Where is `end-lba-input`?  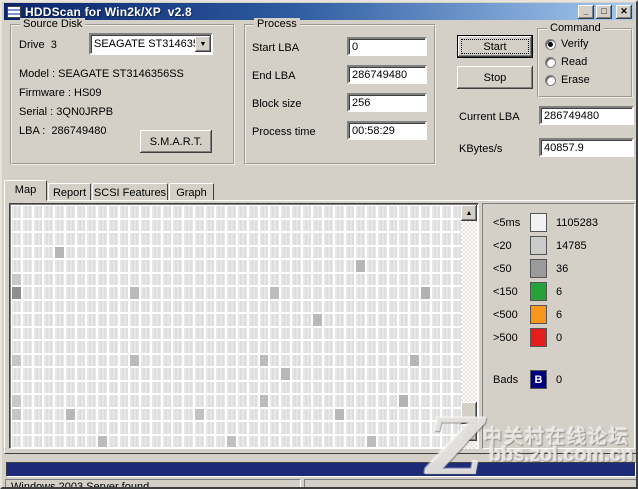
end-lba-input is located at coordinates (387, 74).